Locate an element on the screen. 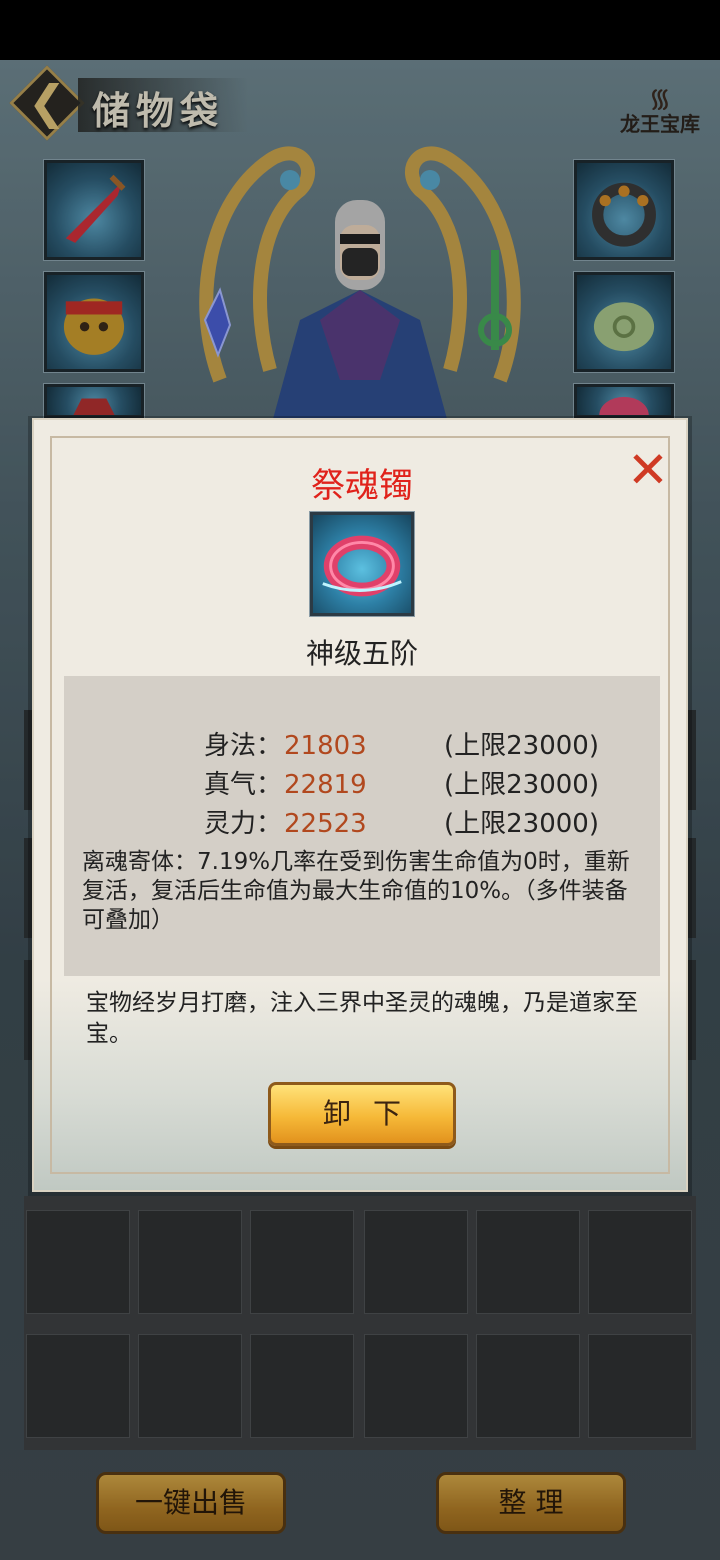  stat-row: 真气： 22819 (上限23000) is located at coordinates (362, 785).